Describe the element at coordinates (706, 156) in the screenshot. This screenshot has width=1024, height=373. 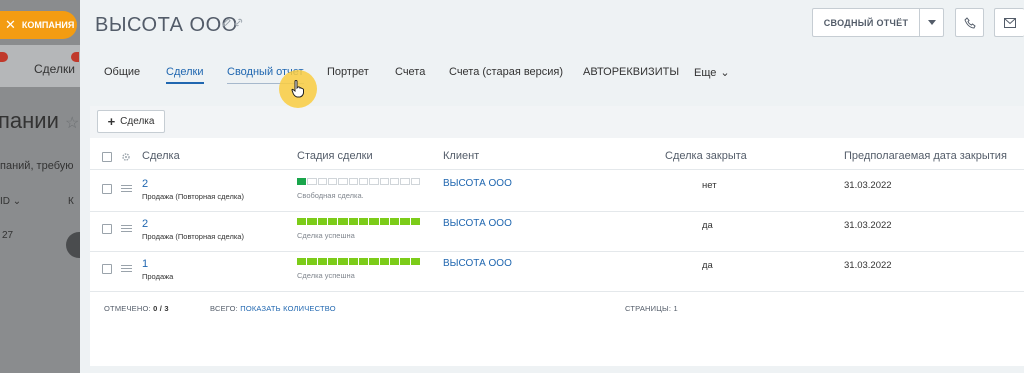
I see `column-header-closed: Сделка закрыта` at that location.